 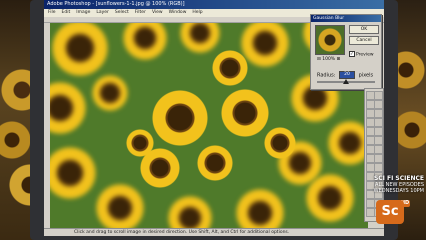 I want to click on slider-handle-icon, so click(x=346, y=81).